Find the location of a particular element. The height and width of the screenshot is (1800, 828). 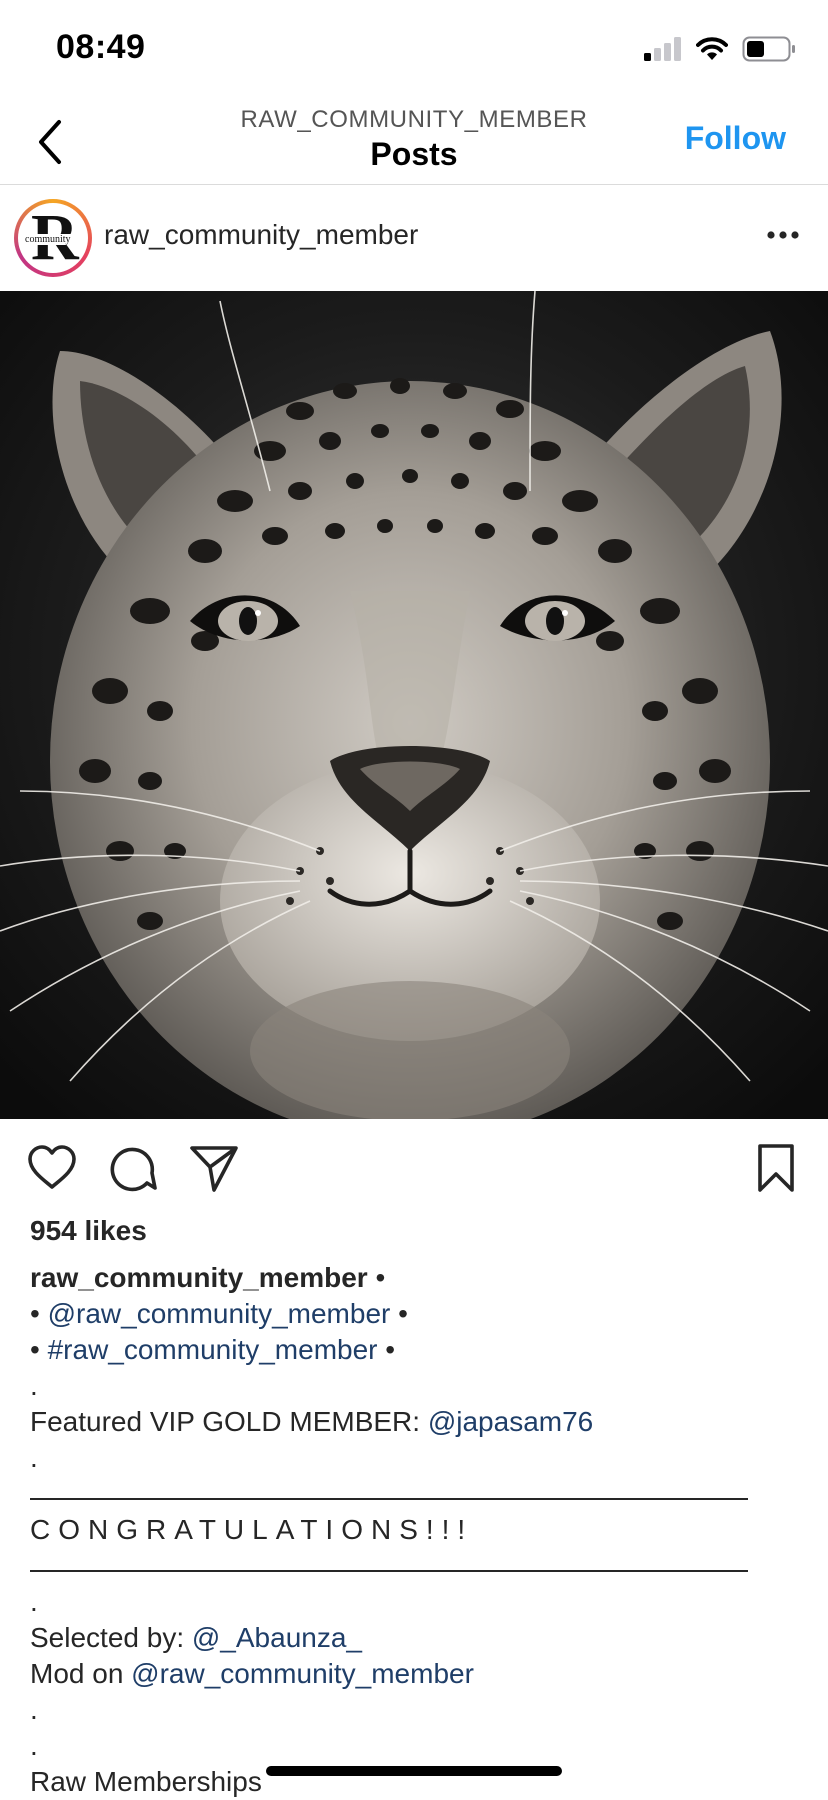

featured-label: Featured VIP GOLD MEMBER: is located at coordinates (229, 1421).